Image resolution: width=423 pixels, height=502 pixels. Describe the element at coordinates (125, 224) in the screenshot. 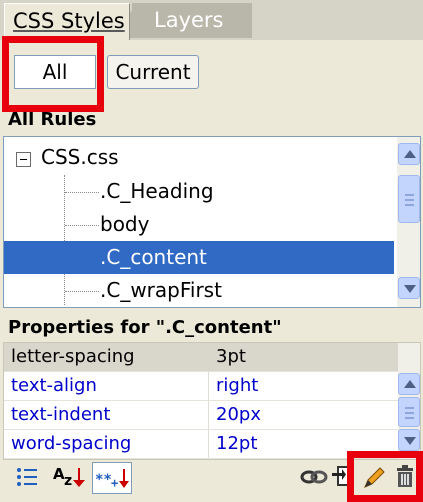

I see `tree-item-label: body` at that location.